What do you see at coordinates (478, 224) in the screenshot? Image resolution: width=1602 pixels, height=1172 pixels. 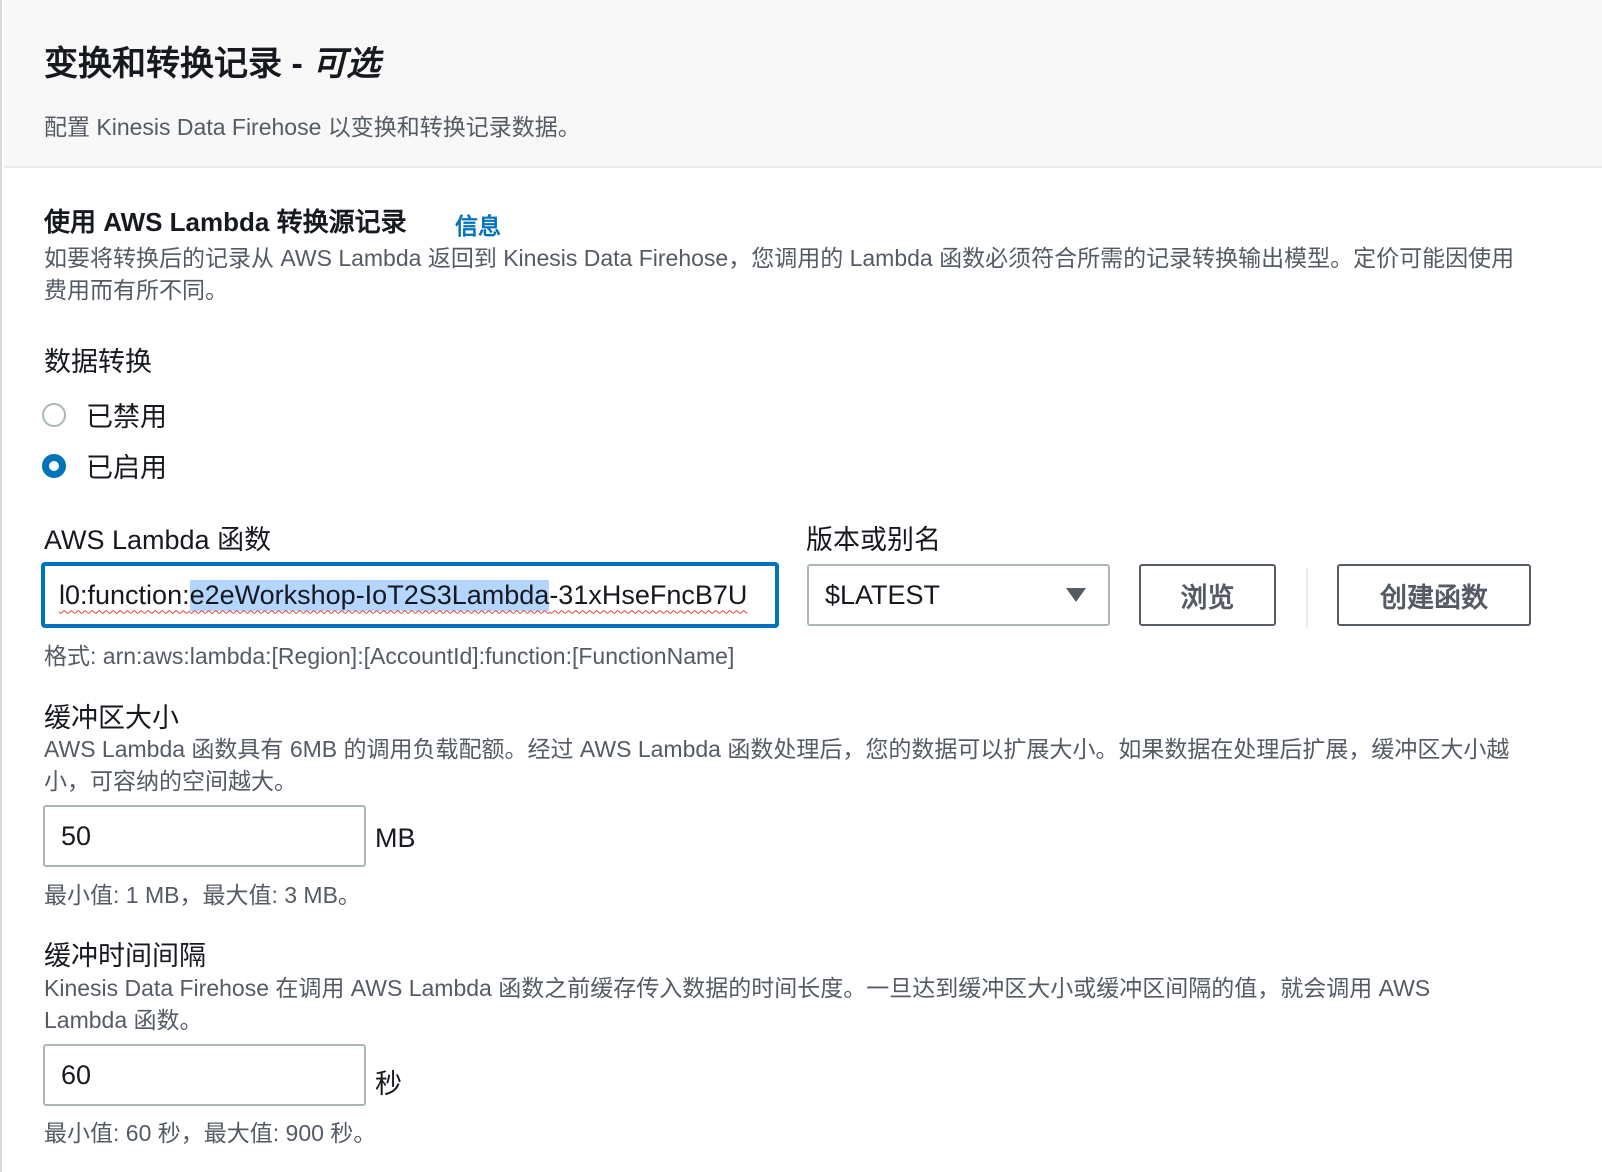 I see `info-link: 信息` at bounding box center [478, 224].